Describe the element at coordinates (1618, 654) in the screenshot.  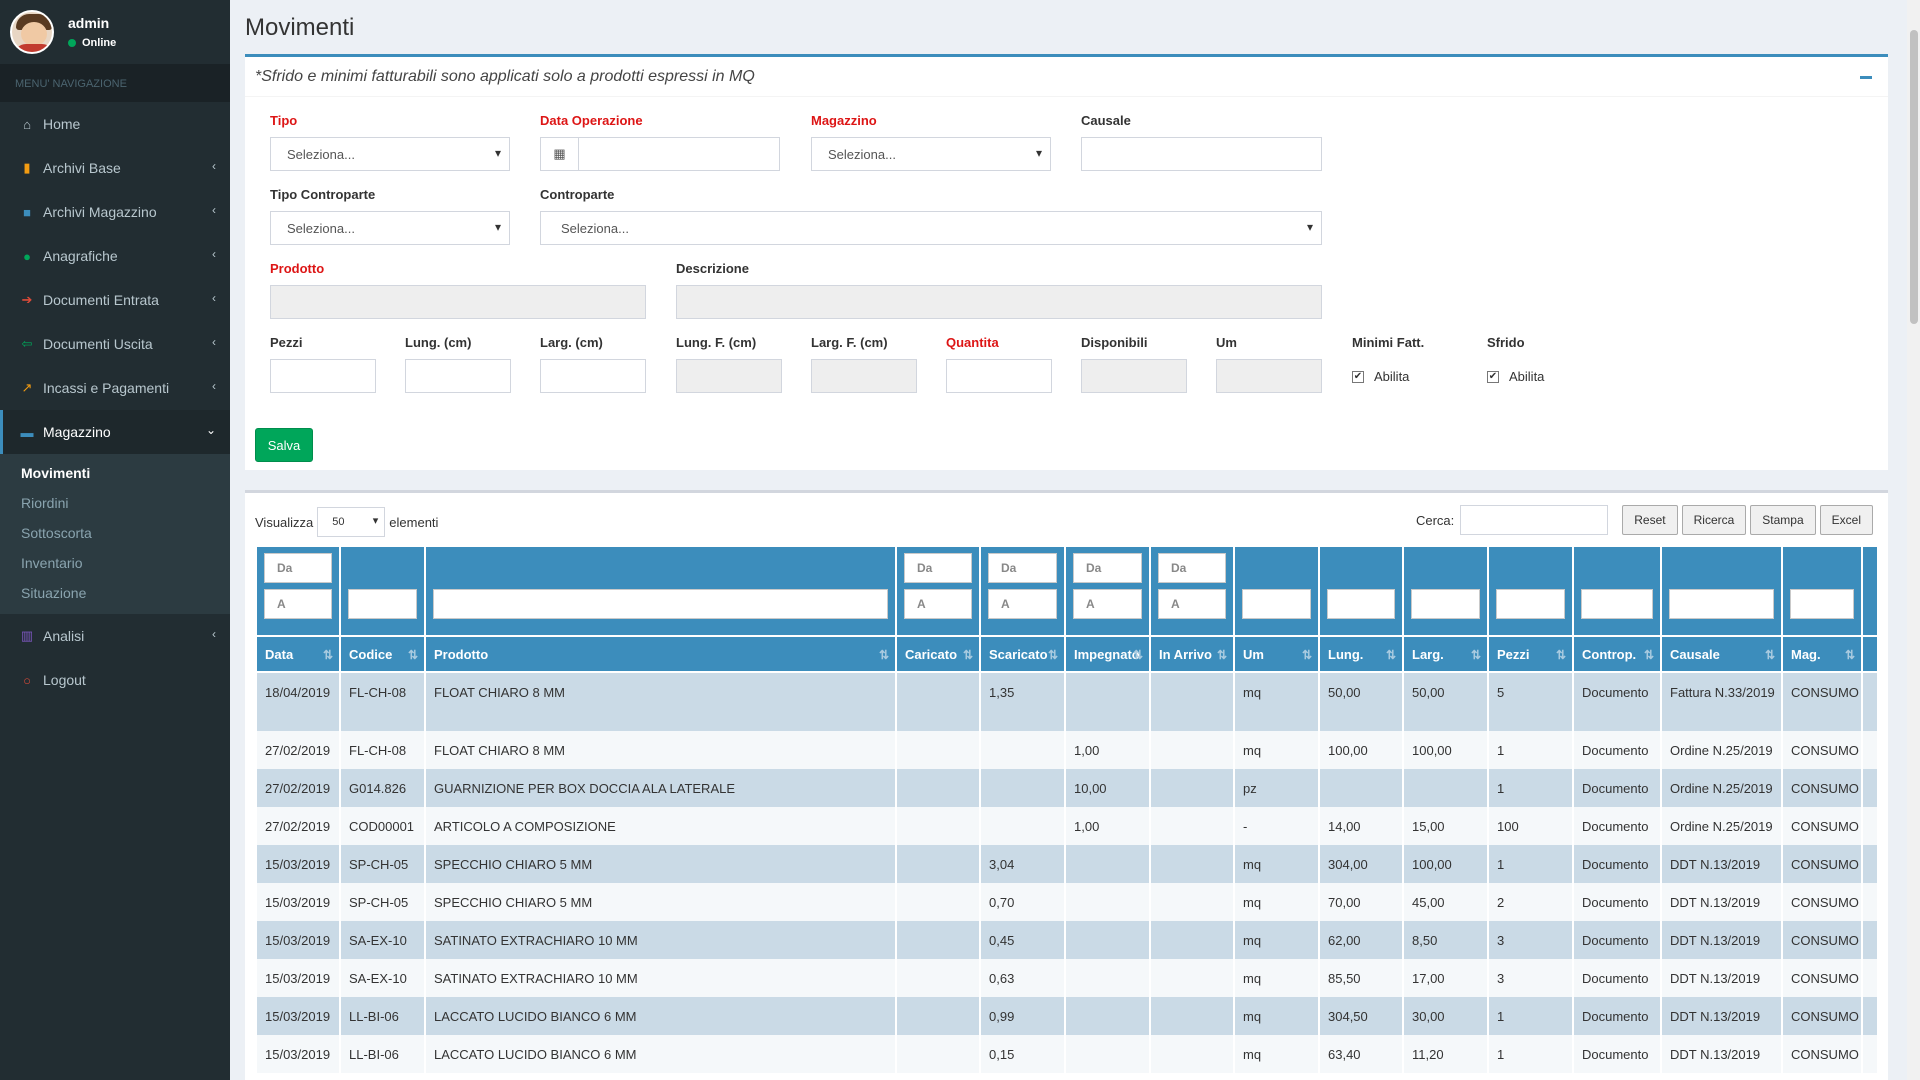
I see `col-header-controp: Controp. ⇅` at that location.